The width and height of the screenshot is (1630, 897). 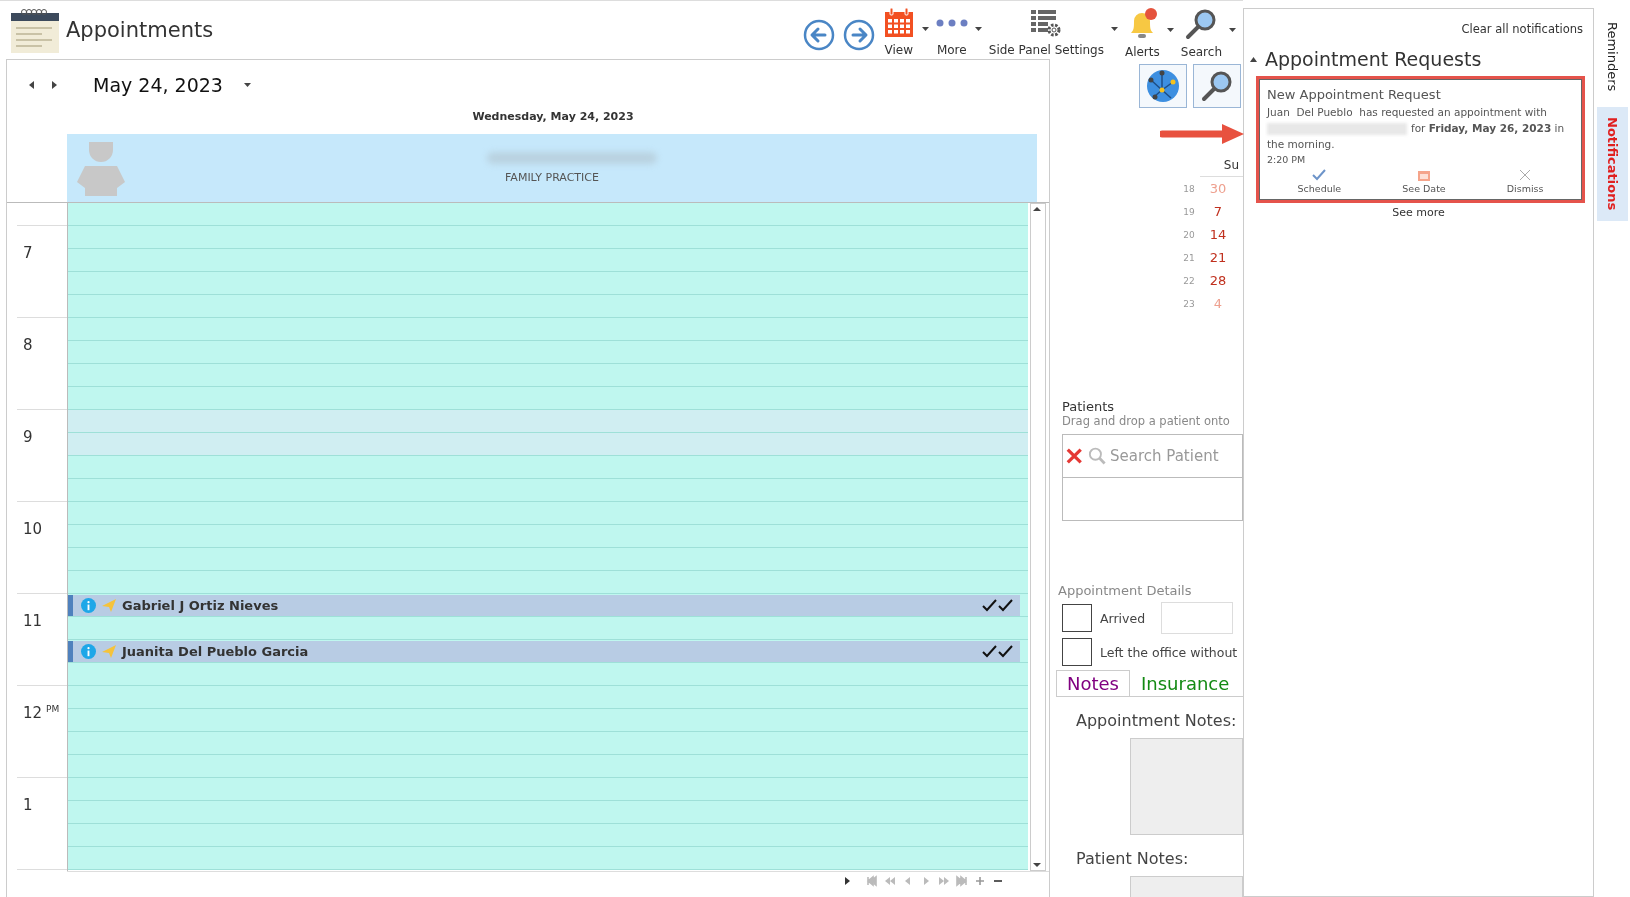 I want to click on vertical-scrollbar, so click(x=1038, y=537).